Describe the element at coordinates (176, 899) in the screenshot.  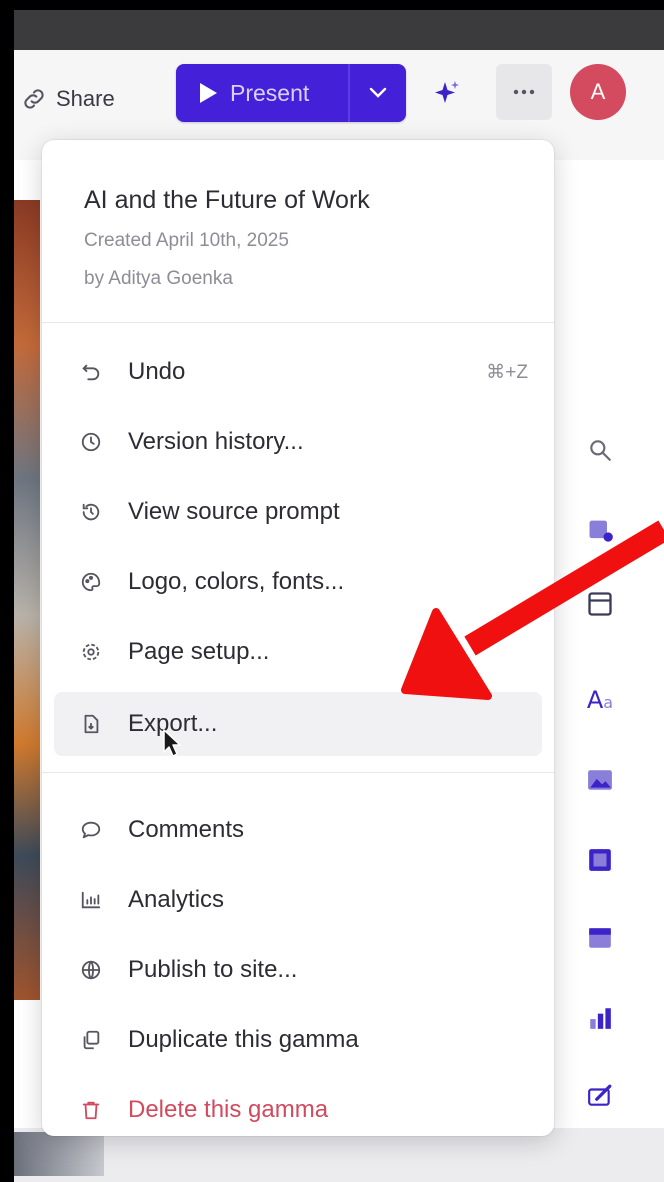
I see `menu-item-label: Analytics` at that location.